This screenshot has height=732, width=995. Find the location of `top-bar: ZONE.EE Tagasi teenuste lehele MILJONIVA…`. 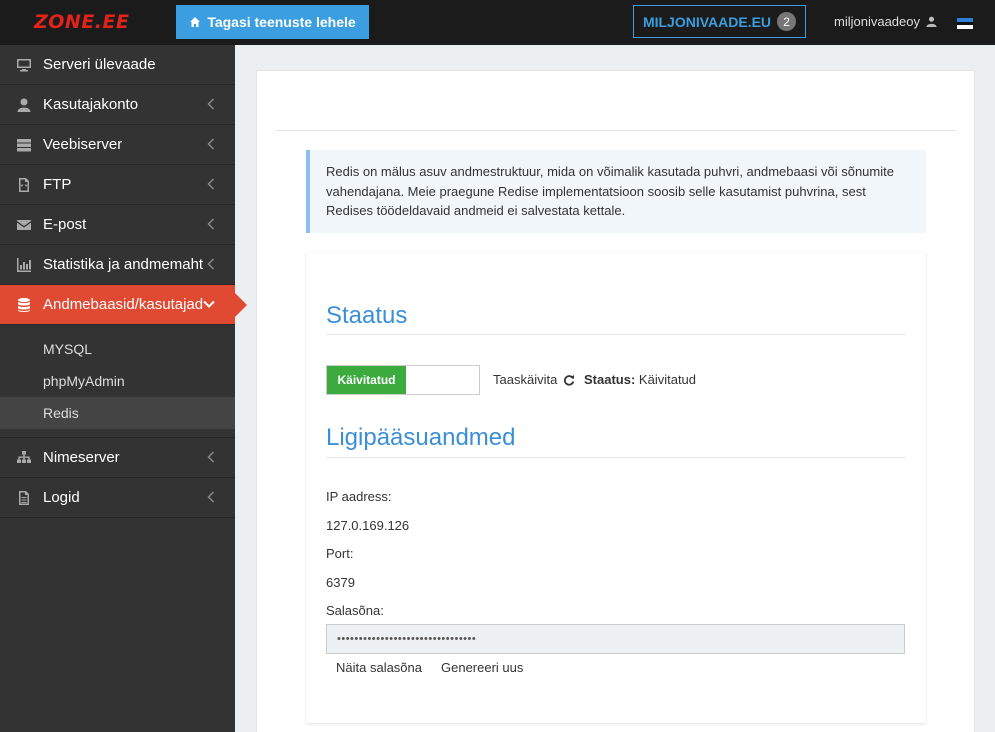

top-bar: ZONE.EE Tagasi teenuste lehele MILJONIVA… is located at coordinates (497, 22).